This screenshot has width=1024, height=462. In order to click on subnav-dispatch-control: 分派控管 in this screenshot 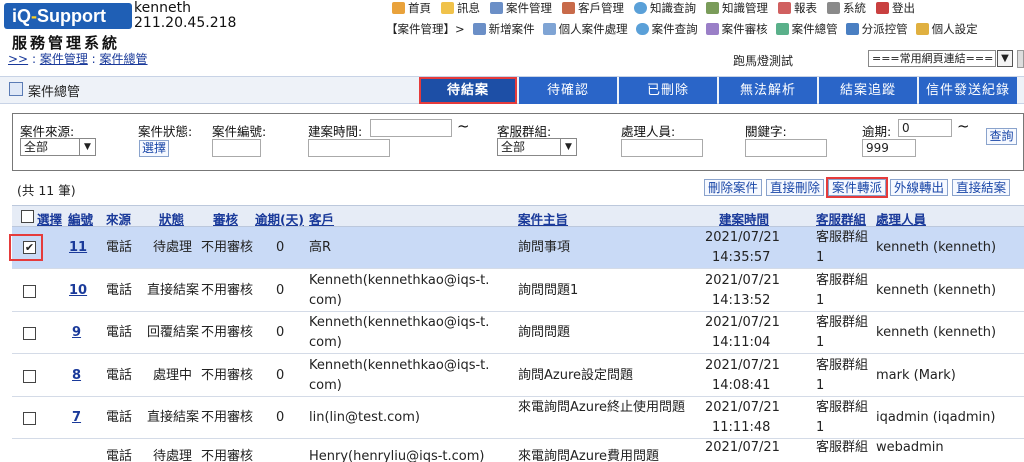, I will do `click(876, 29)`.